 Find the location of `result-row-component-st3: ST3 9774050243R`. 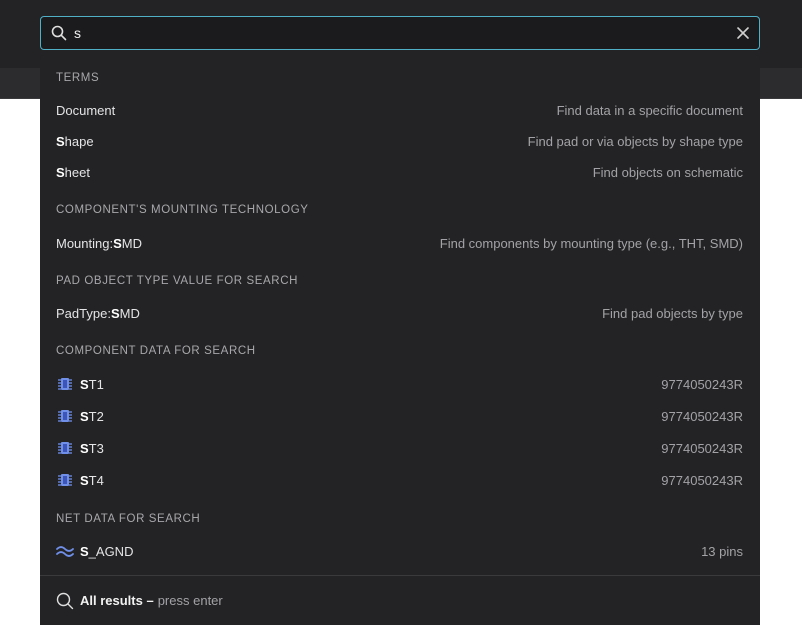

result-row-component-st3: ST3 9774050243R is located at coordinates (400, 448).